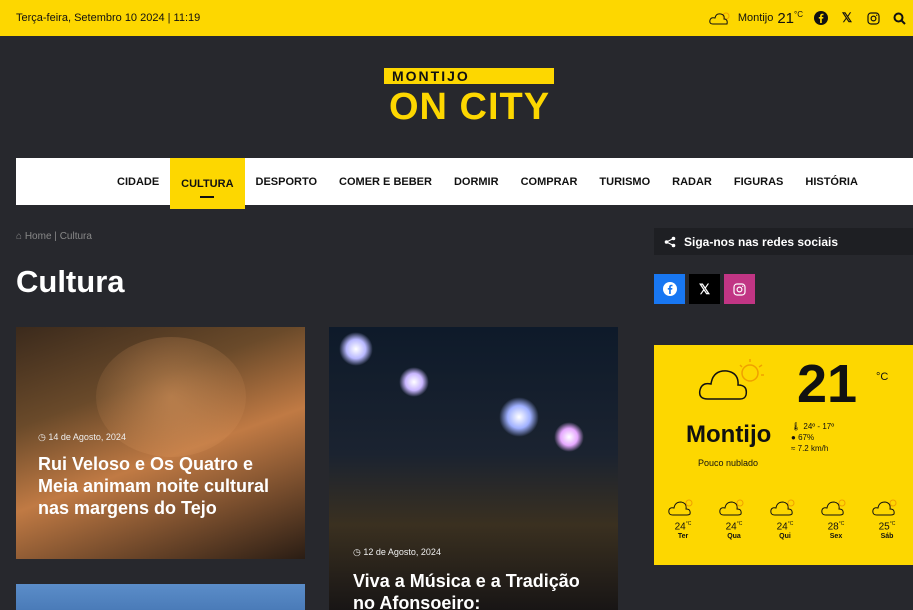 The width and height of the screenshot is (913, 610). Describe the element at coordinates (882, 377) in the screenshot. I see `weather-unit: °C` at that location.